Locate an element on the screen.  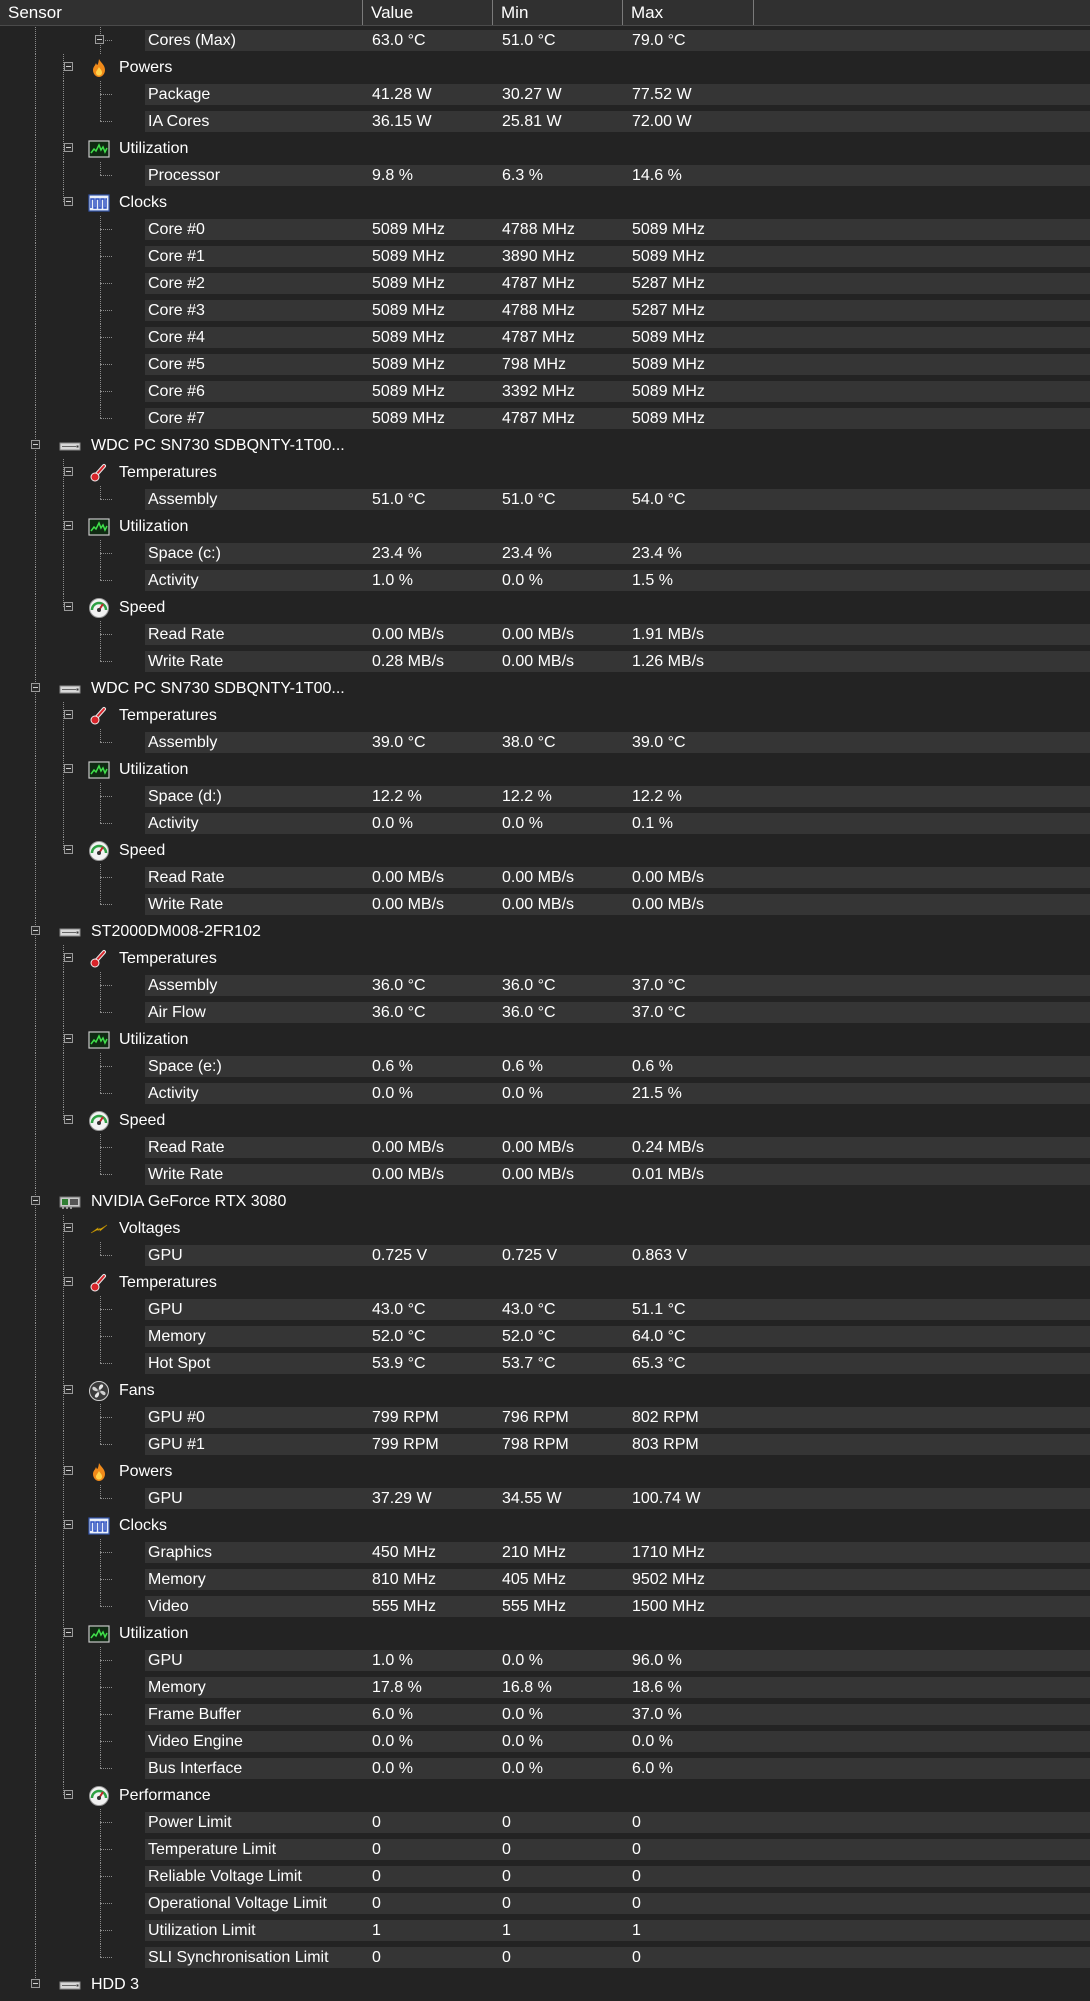
sensor-row: Activity 0.0 % 0.0 % 0.1 % is located at coordinates (545, 823).